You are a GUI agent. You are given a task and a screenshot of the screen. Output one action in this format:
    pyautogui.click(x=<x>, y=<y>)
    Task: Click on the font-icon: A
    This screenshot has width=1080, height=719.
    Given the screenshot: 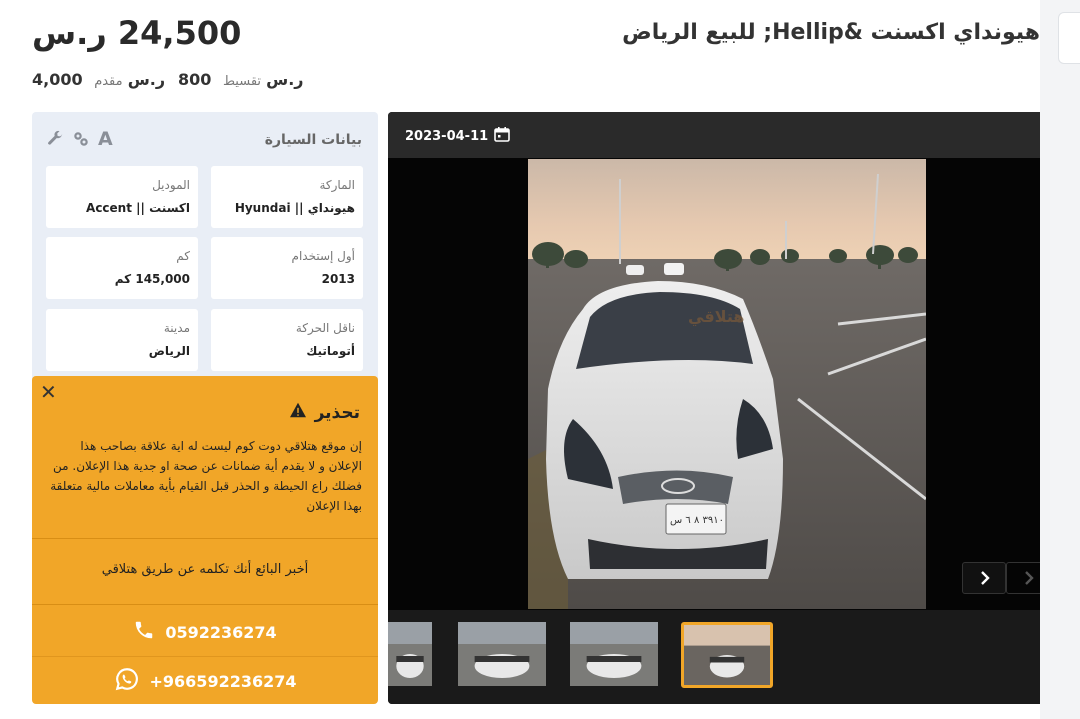 What is the action you would take?
    pyautogui.click(x=105, y=139)
    